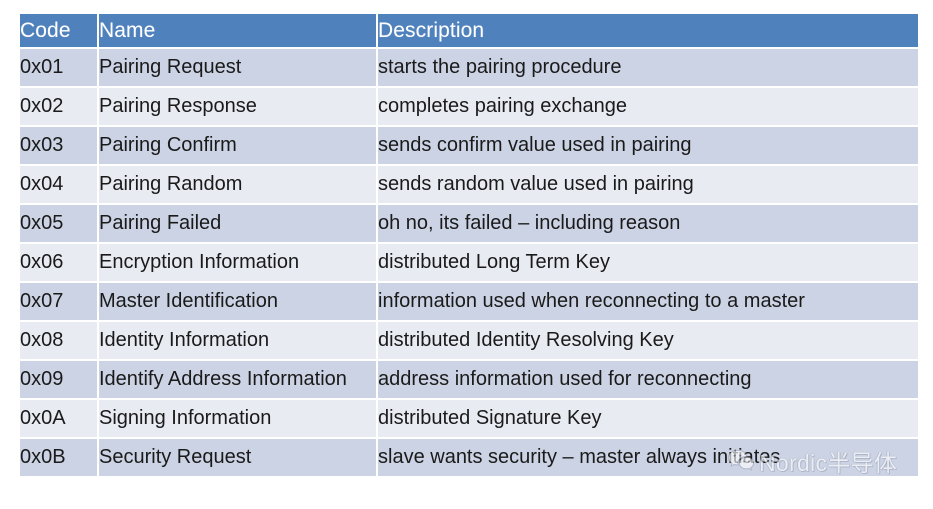  Describe the element at coordinates (648, 106) in the screenshot. I see `cell-description: completes pairing exchange` at that location.